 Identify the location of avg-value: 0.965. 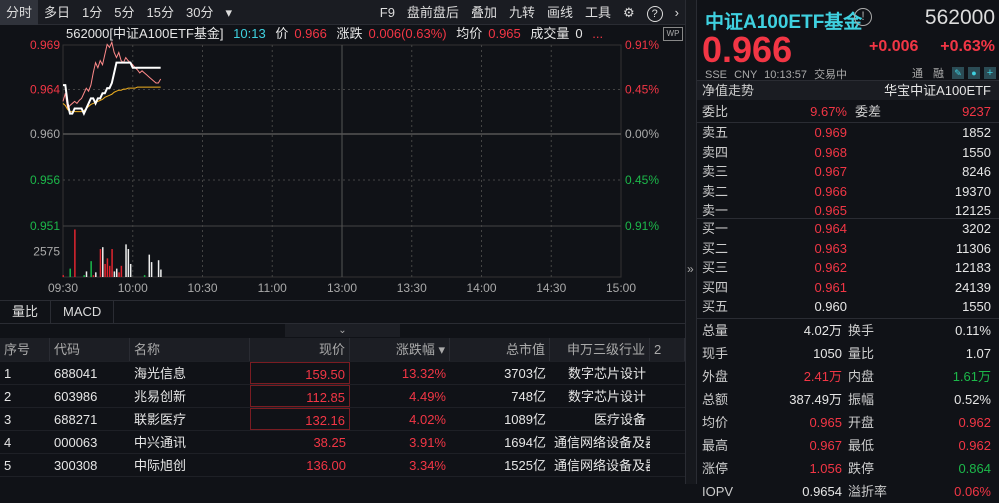
(504, 33).